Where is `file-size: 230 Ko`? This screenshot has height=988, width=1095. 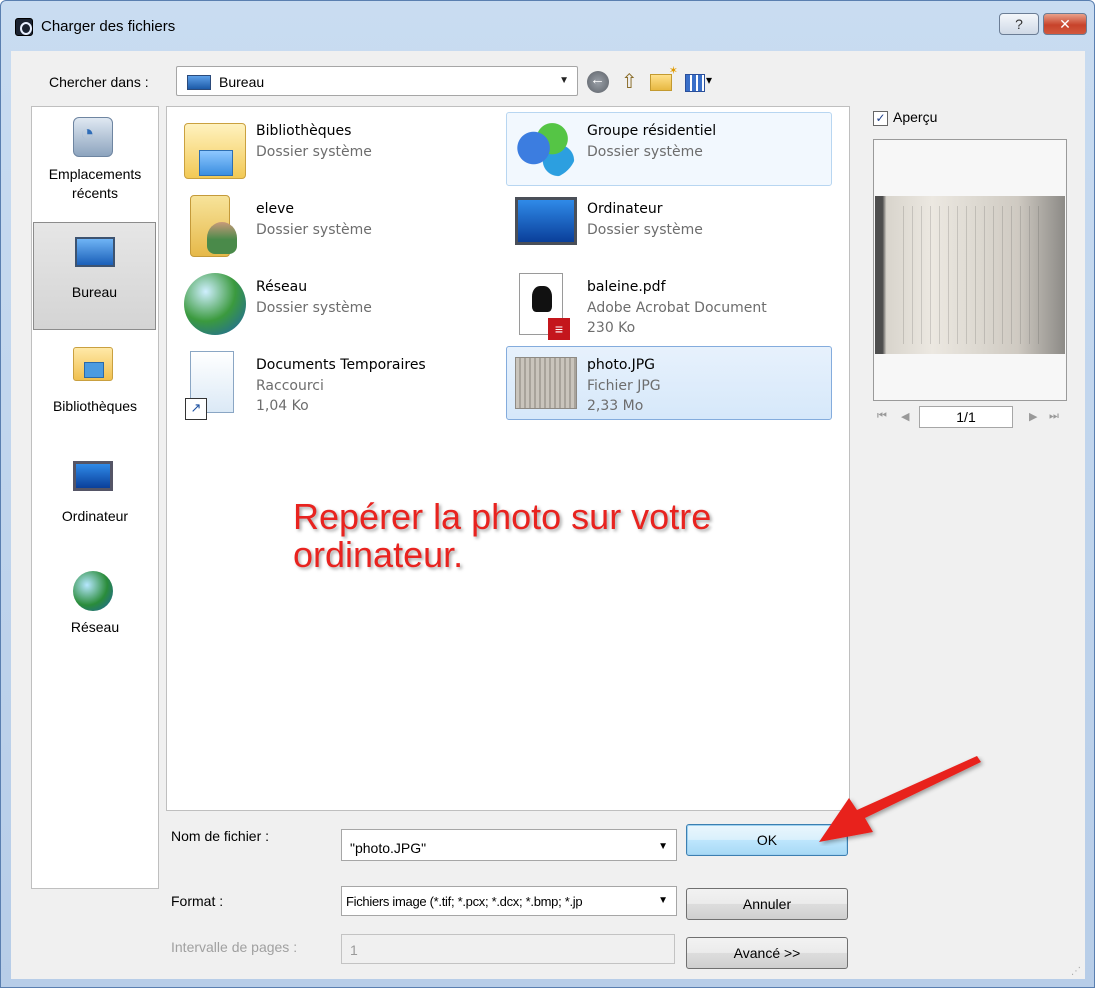
file-size: 230 Ko is located at coordinates (611, 328).